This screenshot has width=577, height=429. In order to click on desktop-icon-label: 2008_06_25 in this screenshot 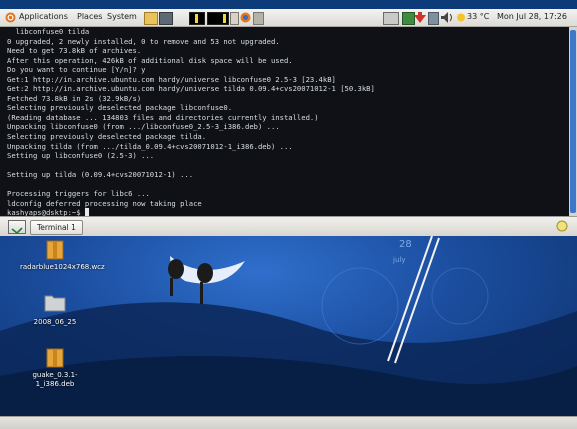, I will do `click(55, 322)`.